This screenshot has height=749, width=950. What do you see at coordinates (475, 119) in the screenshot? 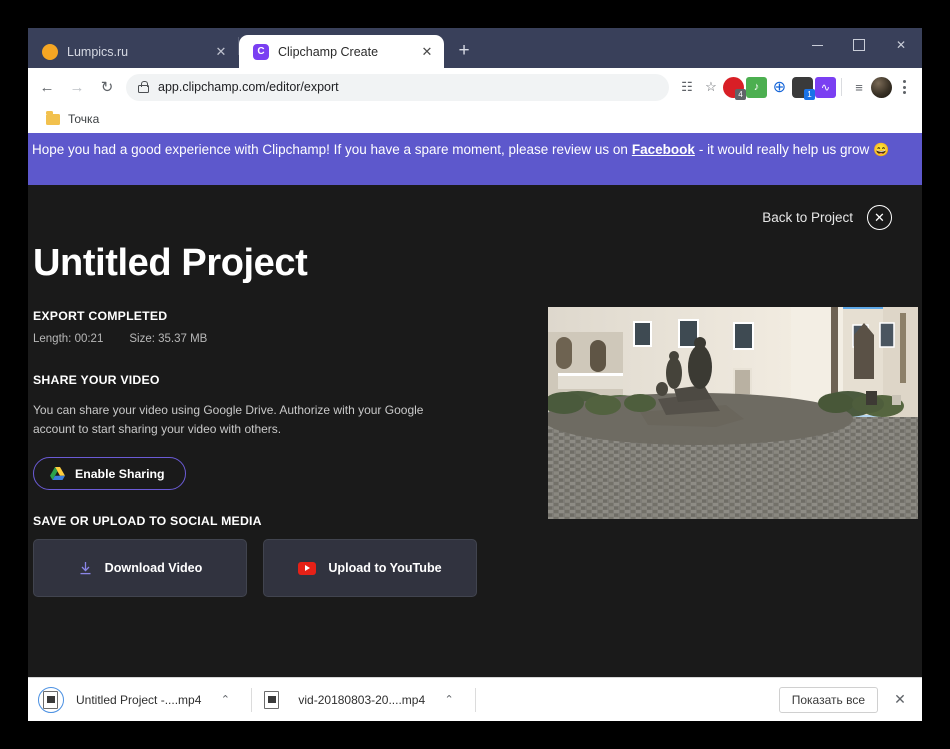
I see `bookmarks-bar: Точка` at bounding box center [475, 119].